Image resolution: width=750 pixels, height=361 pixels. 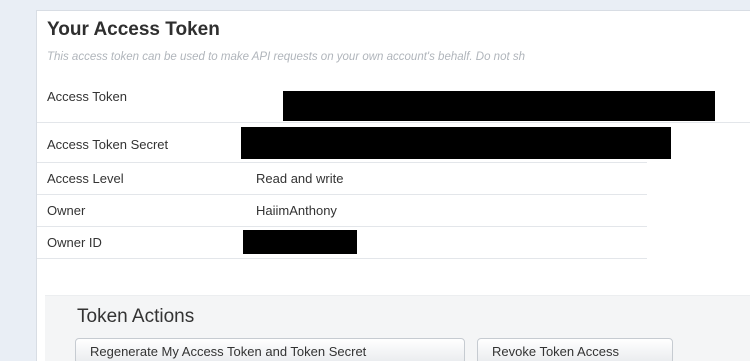 I want to click on access-token-label: Access Token, so click(x=87, y=96).